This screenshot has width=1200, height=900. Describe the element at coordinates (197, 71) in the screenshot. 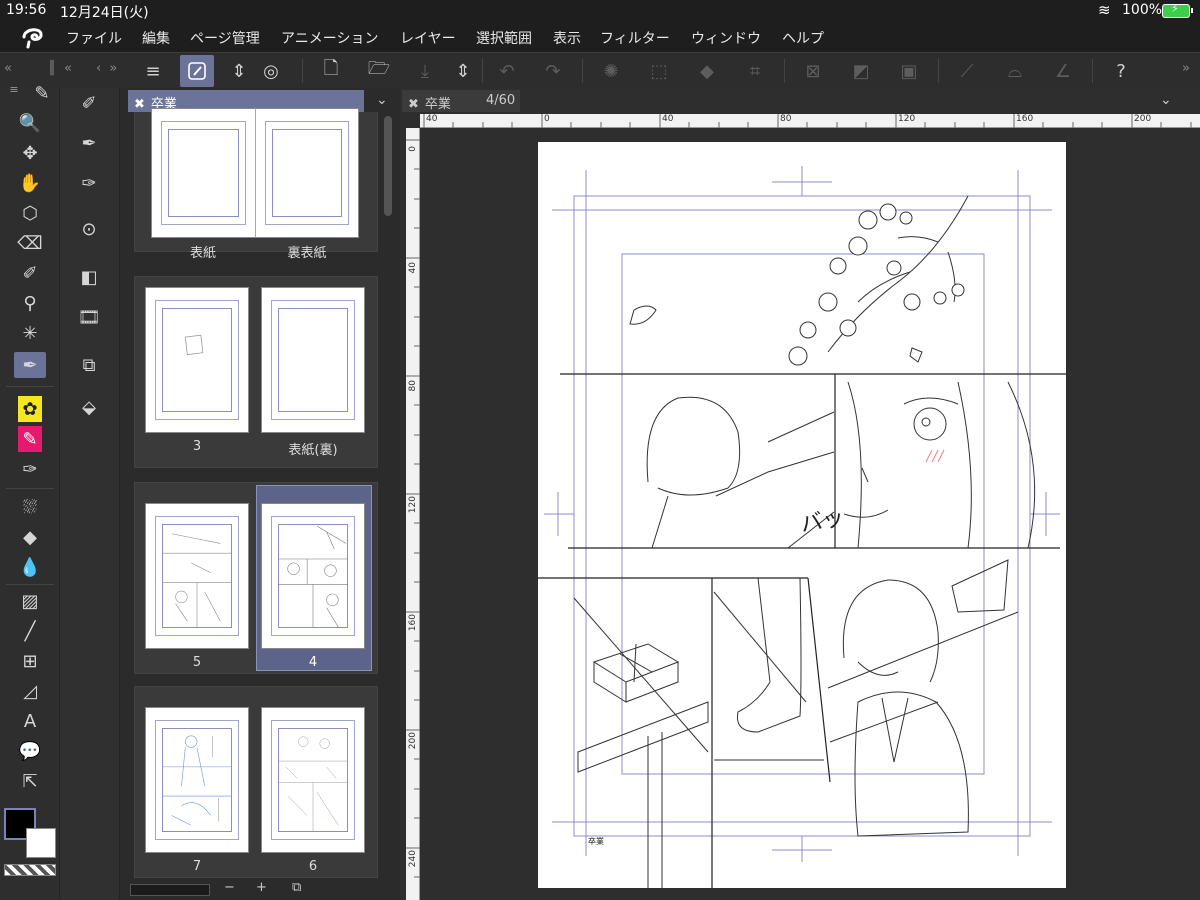

I see `pen-settings-icon` at that location.